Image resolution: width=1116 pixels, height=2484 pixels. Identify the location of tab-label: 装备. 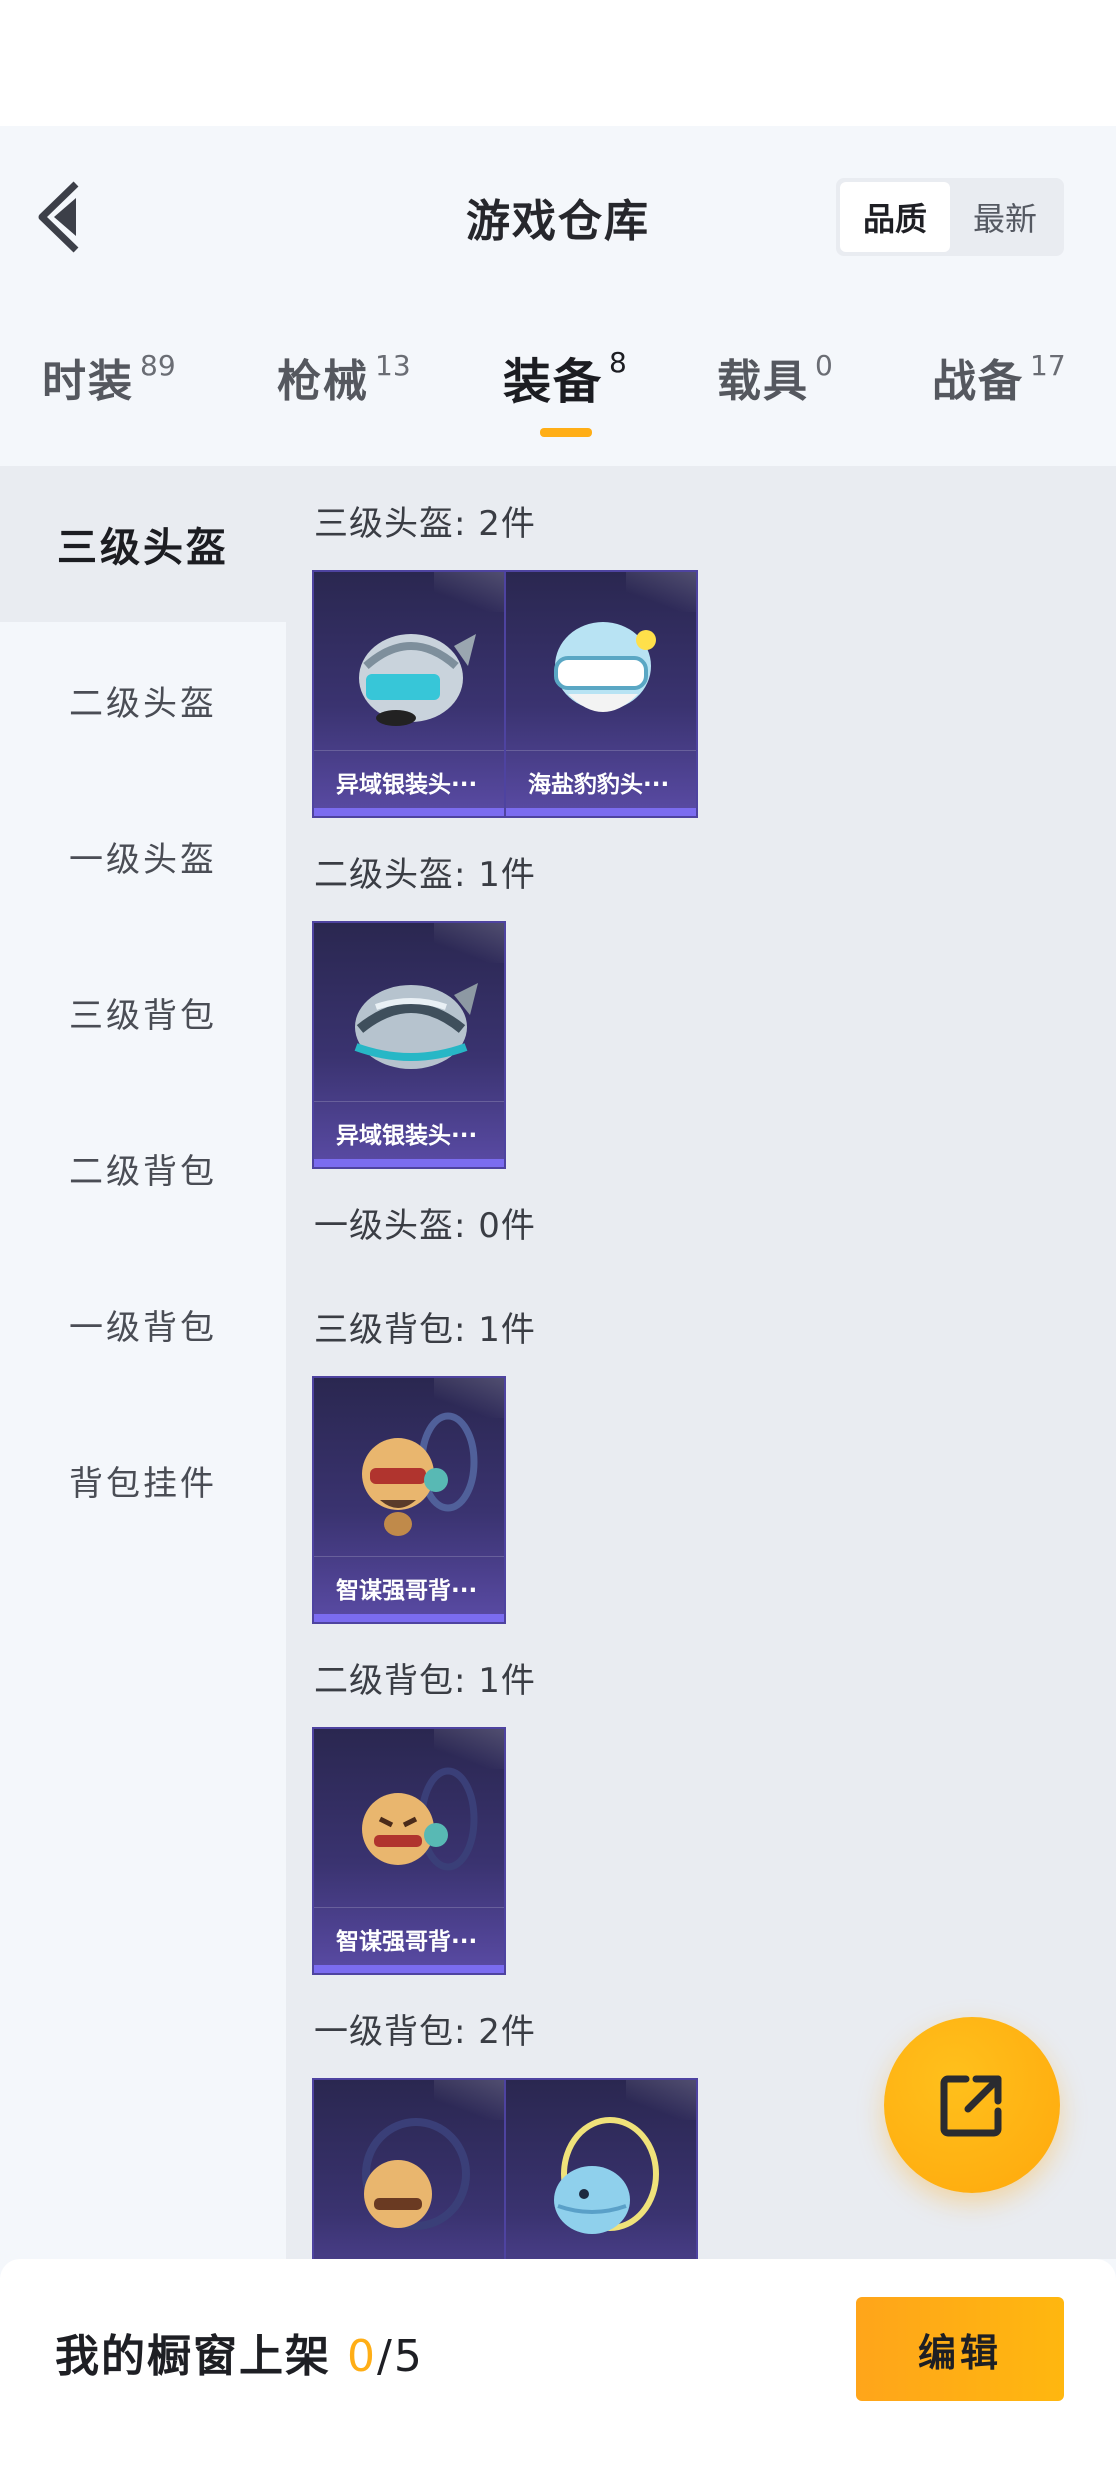
(553, 382).